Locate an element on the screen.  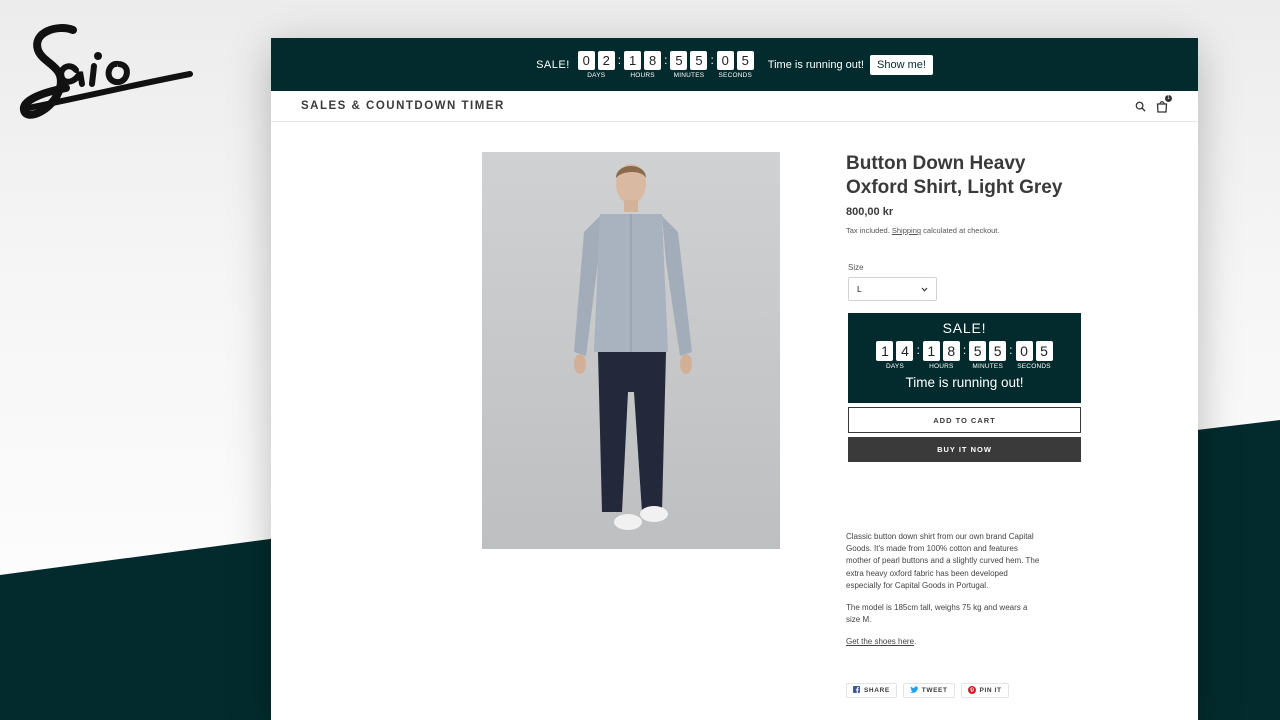
countdown-digit: 4 is located at coordinates (905, 351).